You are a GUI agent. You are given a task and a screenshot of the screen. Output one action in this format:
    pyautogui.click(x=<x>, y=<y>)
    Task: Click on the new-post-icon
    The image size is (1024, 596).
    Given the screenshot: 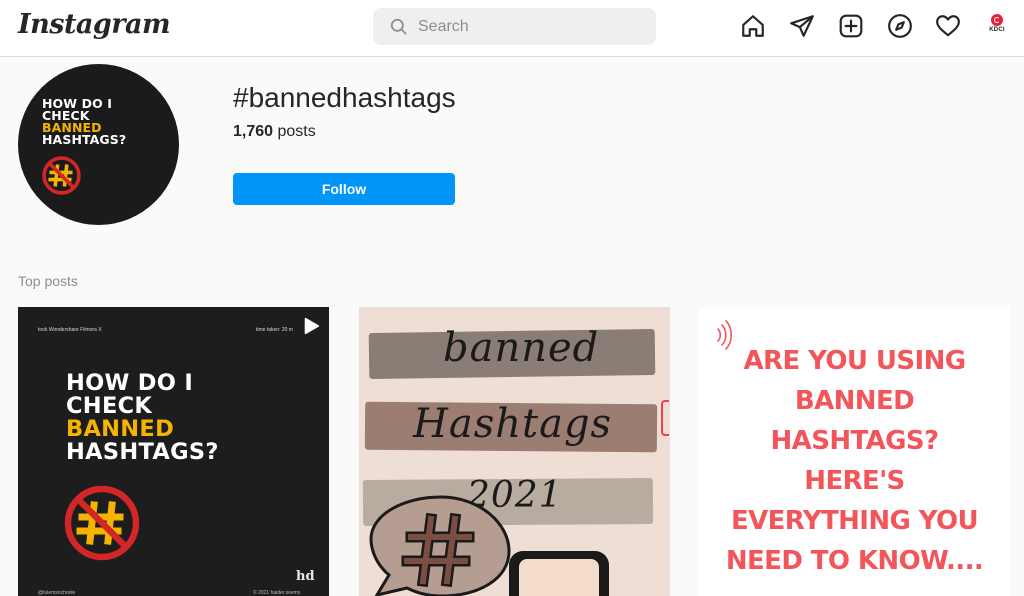 What is the action you would take?
    pyautogui.click(x=851, y=26)
    